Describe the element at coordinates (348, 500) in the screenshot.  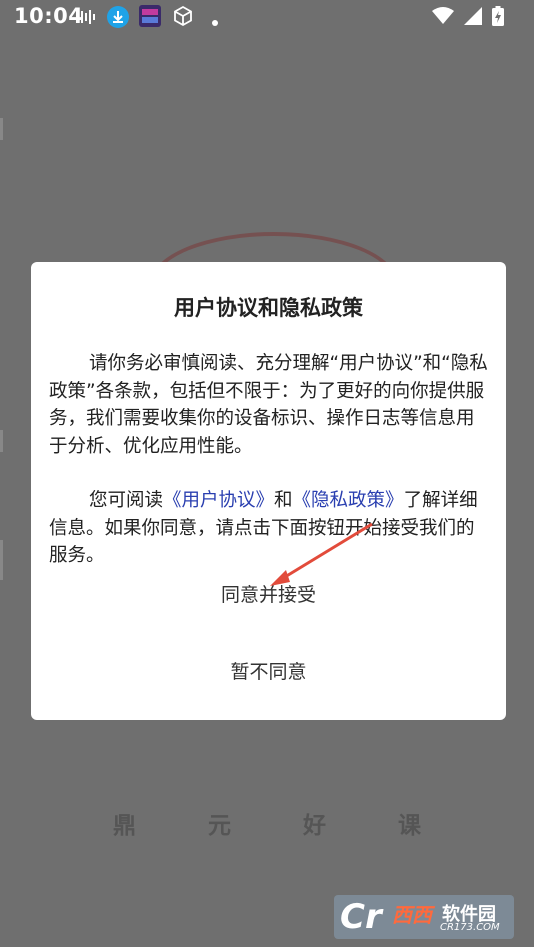
I see `privacy-policy-link: 《隐私政策》` at that location.